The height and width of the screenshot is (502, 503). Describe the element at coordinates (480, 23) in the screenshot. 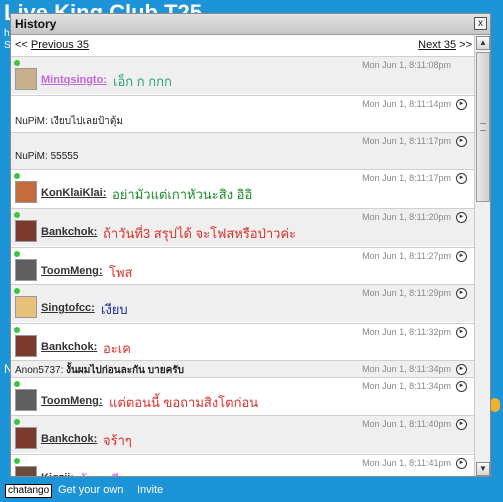

I see `close-icon: x` at that location.